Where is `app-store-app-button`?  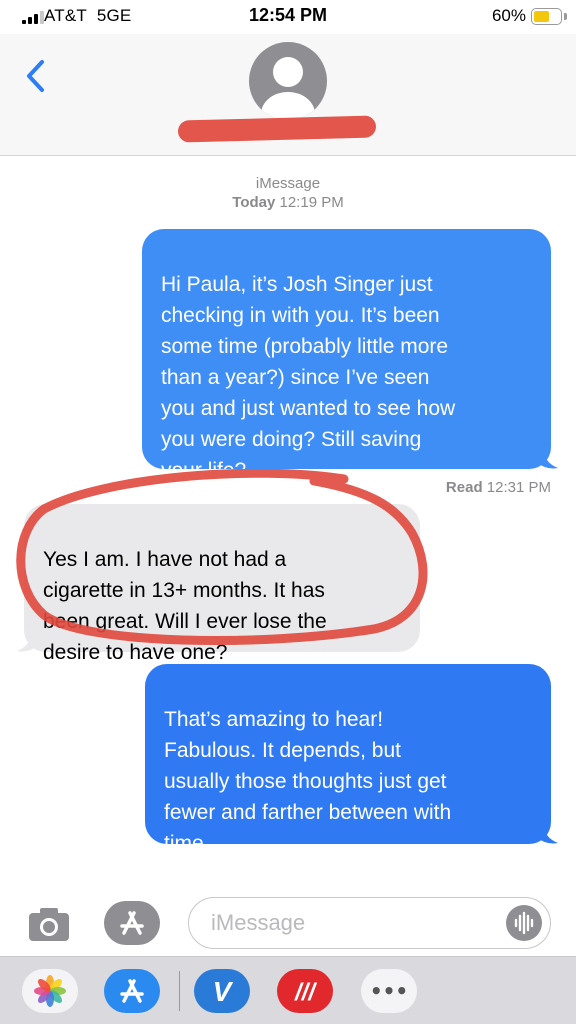 app-store-app-button is located at coordinates (132, 991).